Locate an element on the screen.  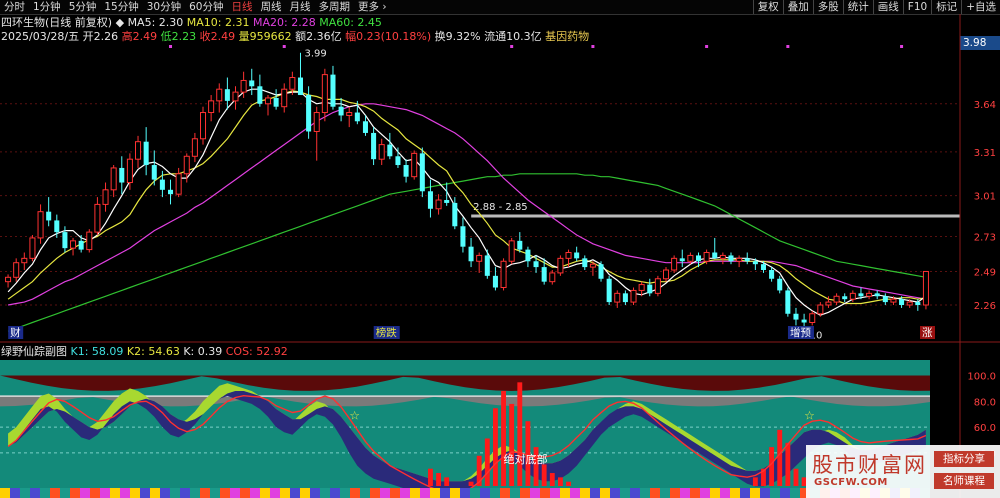
tool-button-0: 复权 is located at coordinates (767, 7).